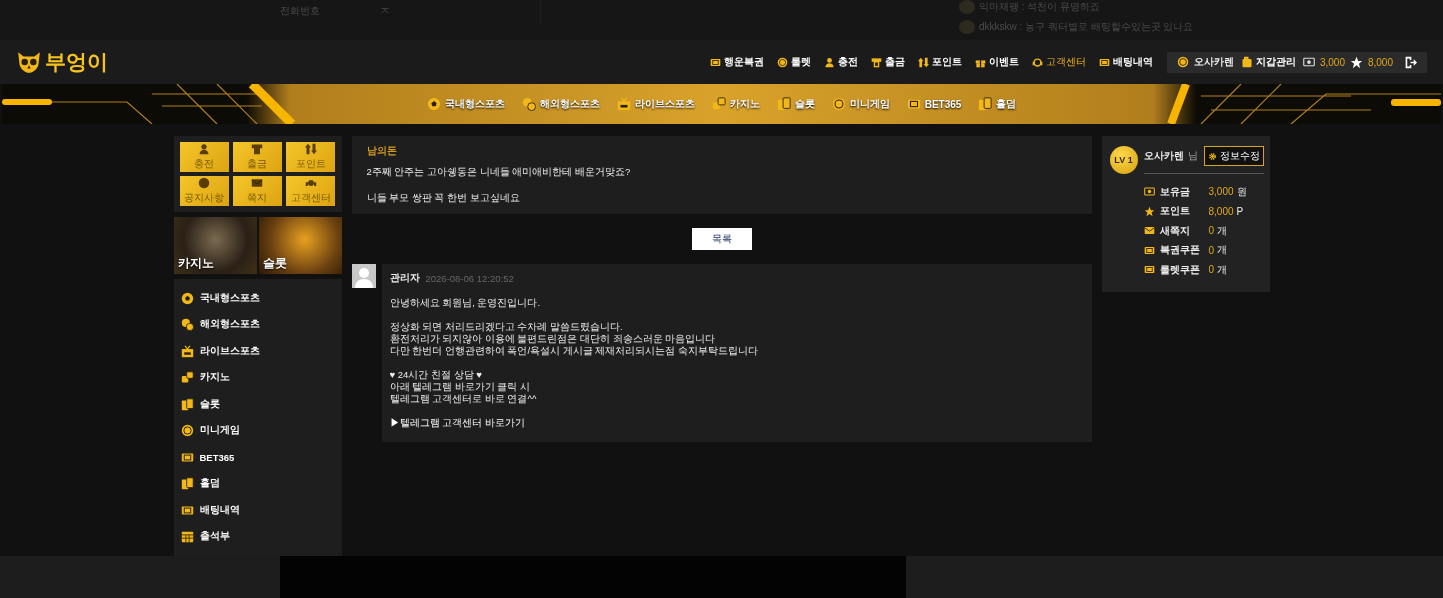 The height and width of the screenshot is (598, 1443). Describe the element at coordinates (499, 172) in the screenshot. I see `post-text: 2주째 안주는 고아쉥동은 니네들 애미애비한테 배운거맞죠?` at that location.